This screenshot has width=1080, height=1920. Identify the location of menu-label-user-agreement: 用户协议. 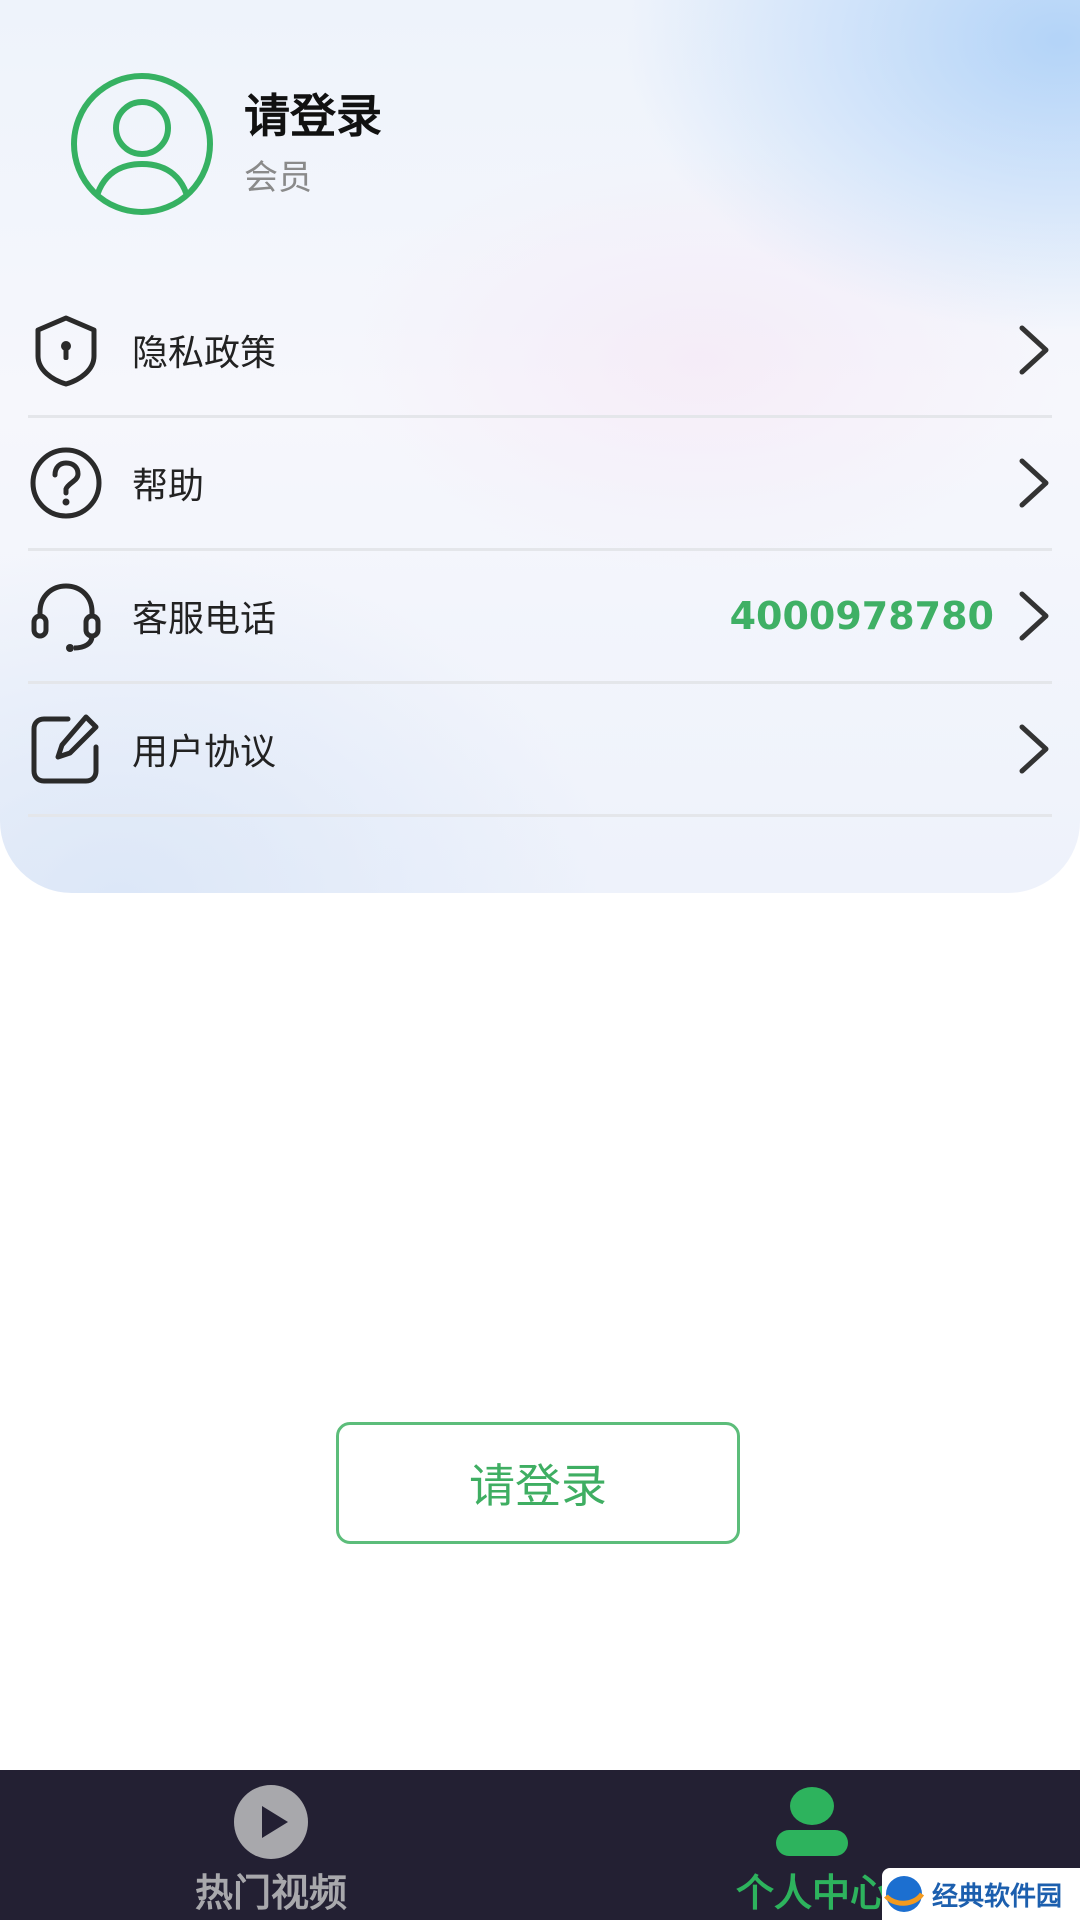
(204, 752).